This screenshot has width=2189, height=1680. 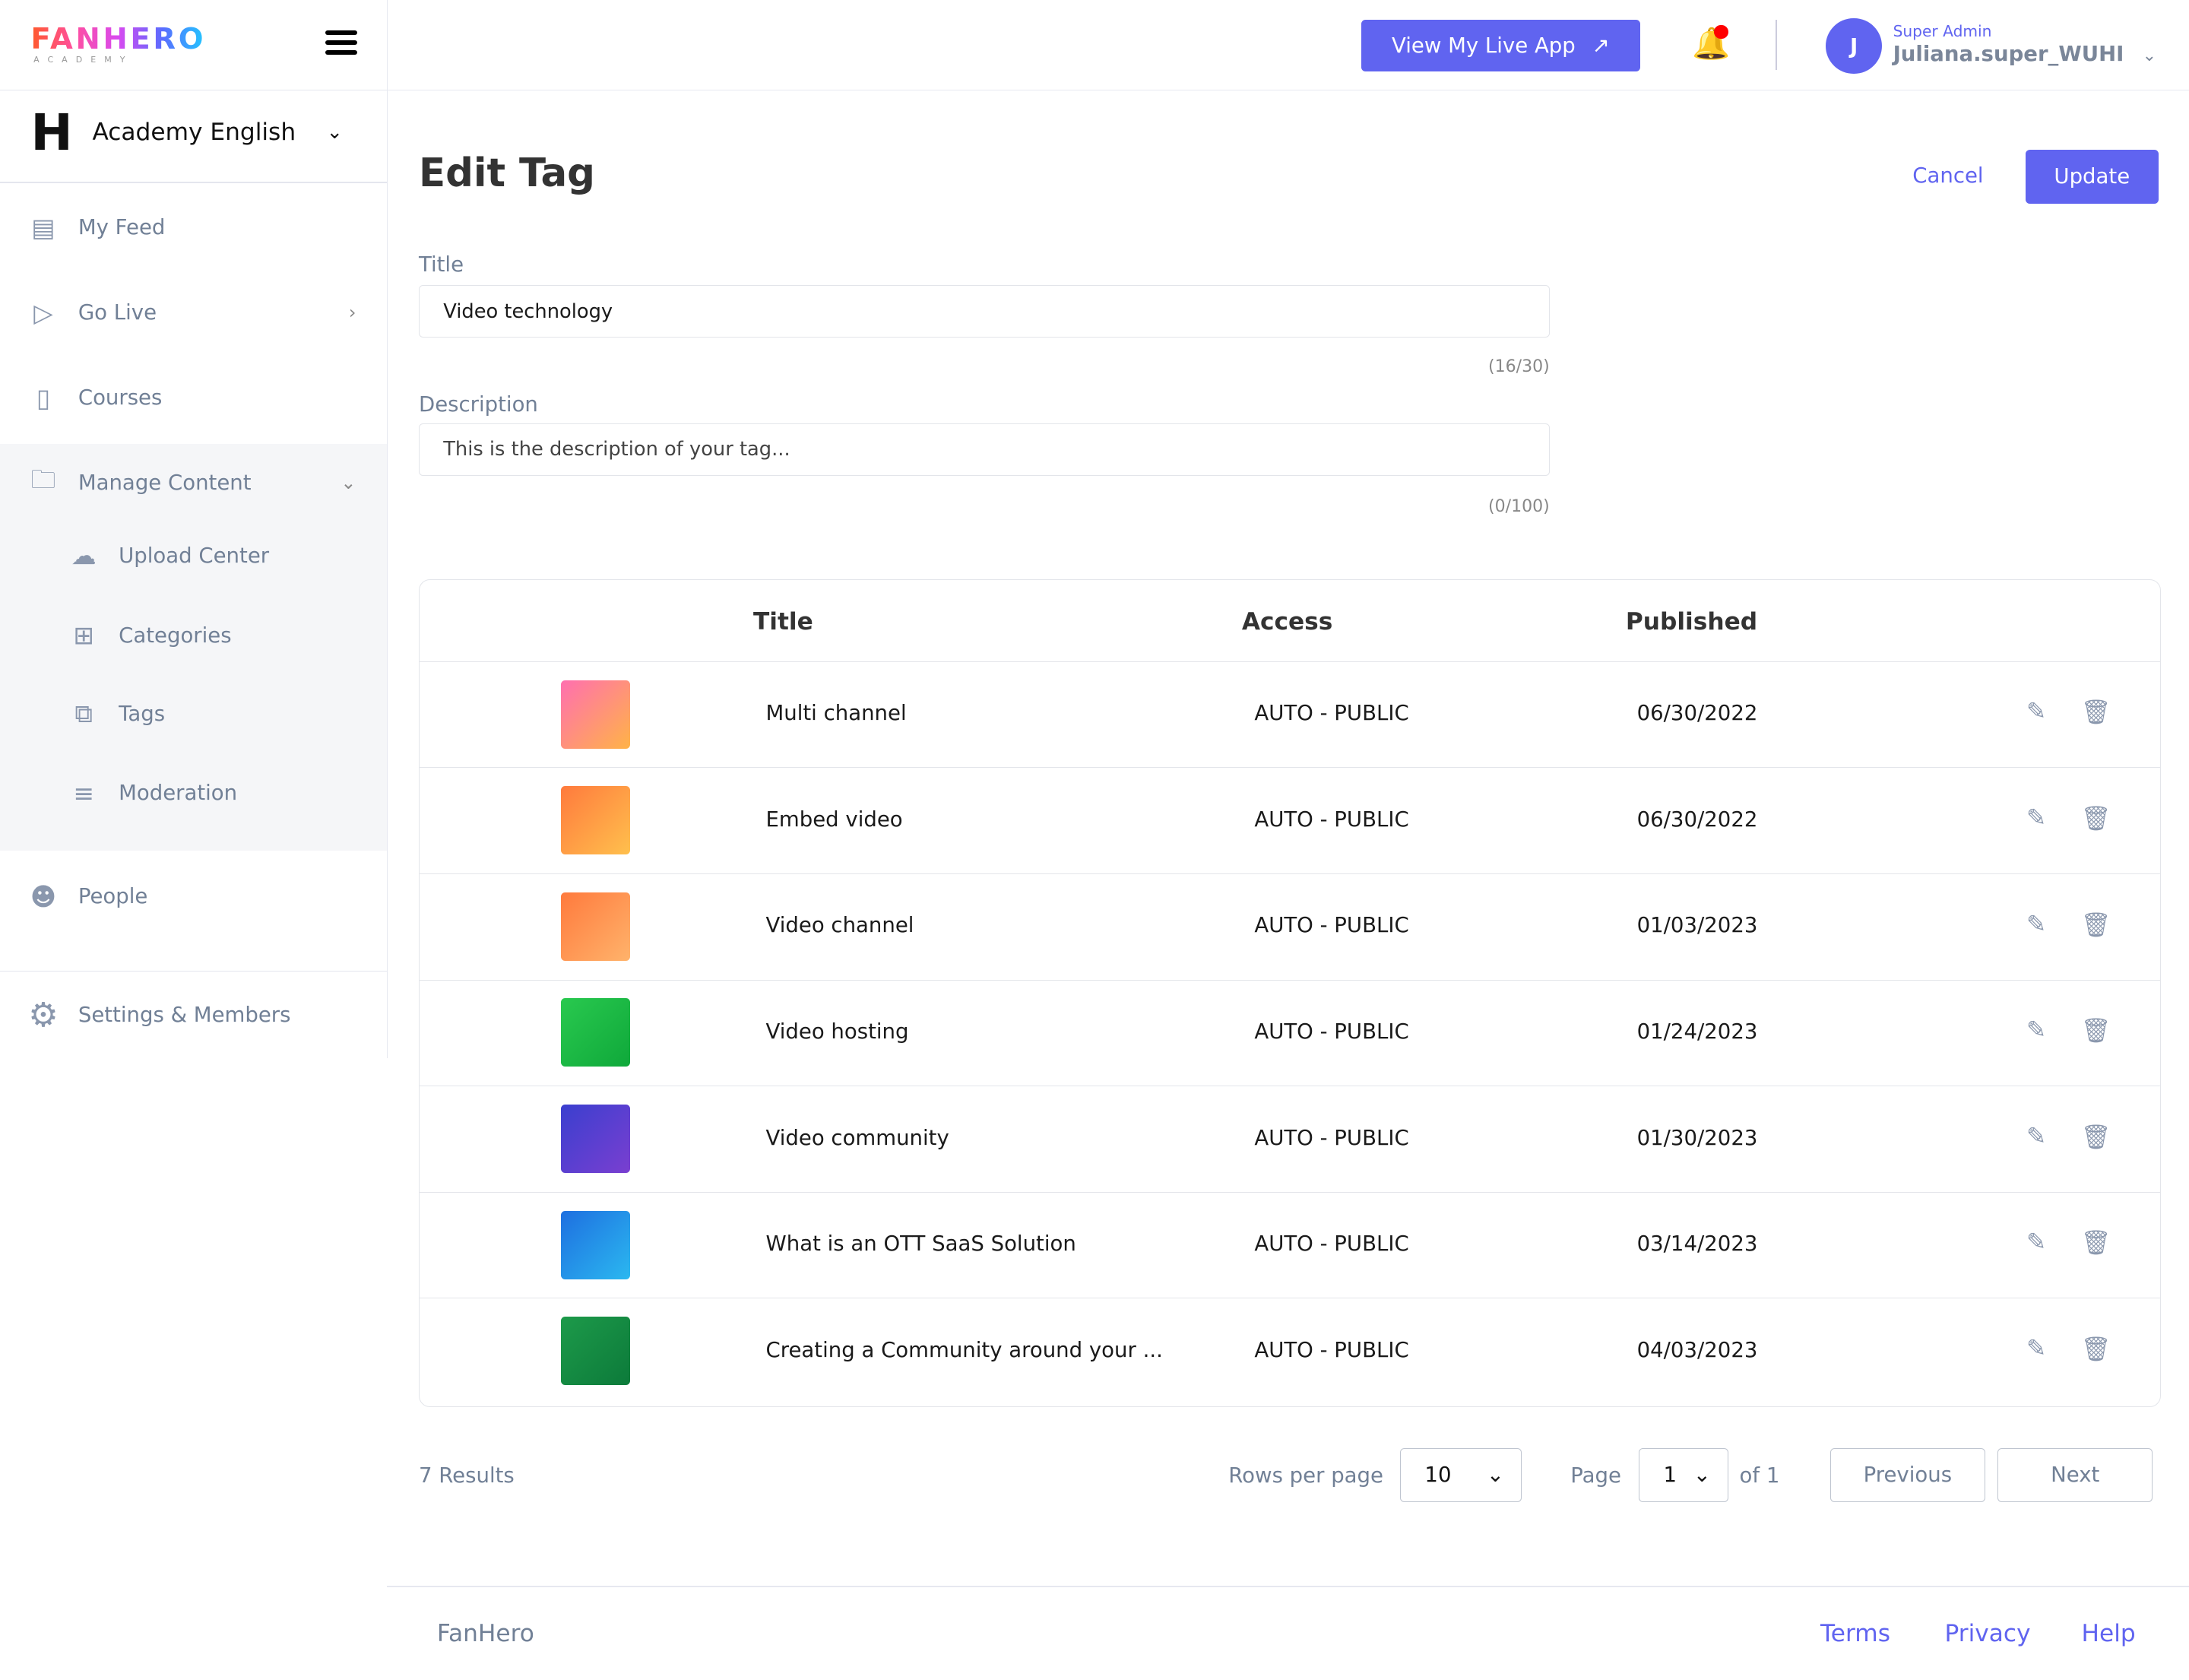 I want to click on sidebar-item-label: Moderation, so click(x=178, y=793).